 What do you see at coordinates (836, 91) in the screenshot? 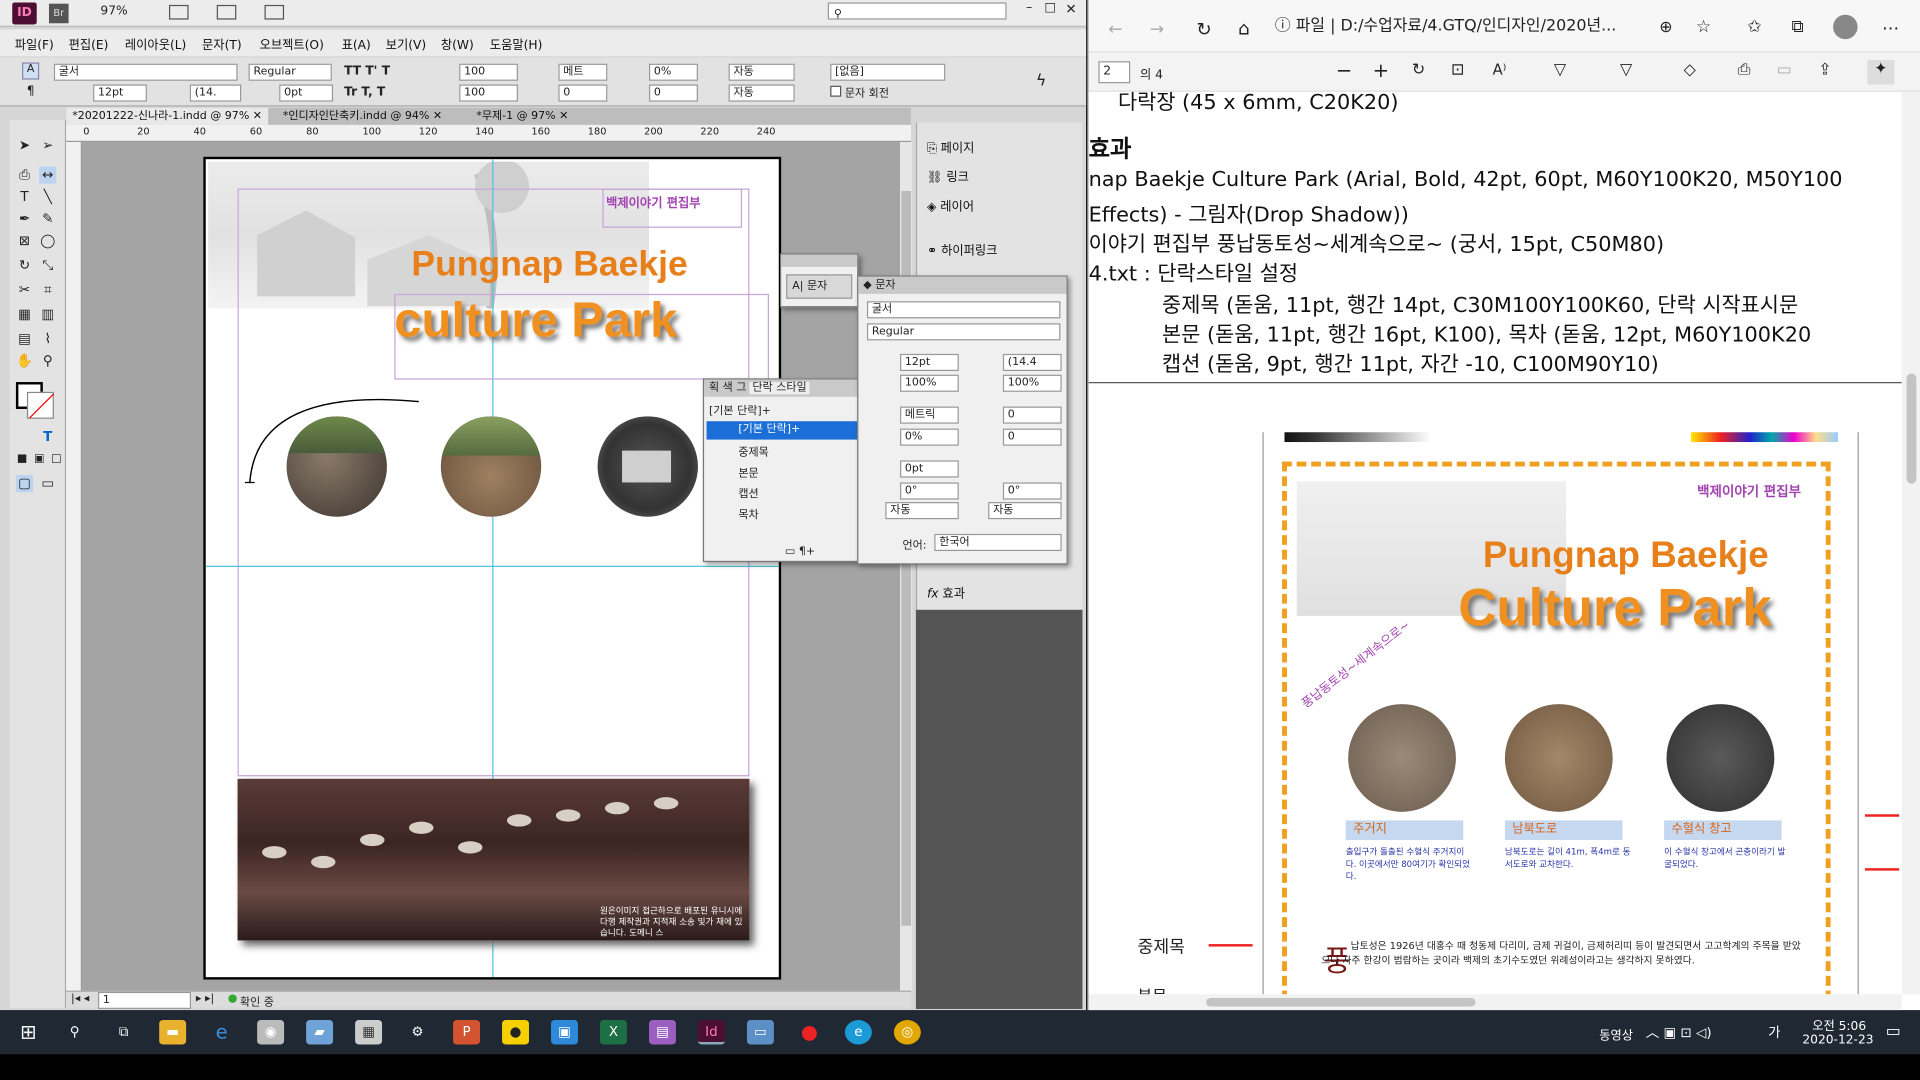
I see `rotate-checkbox` at bounding box center [836, 91].